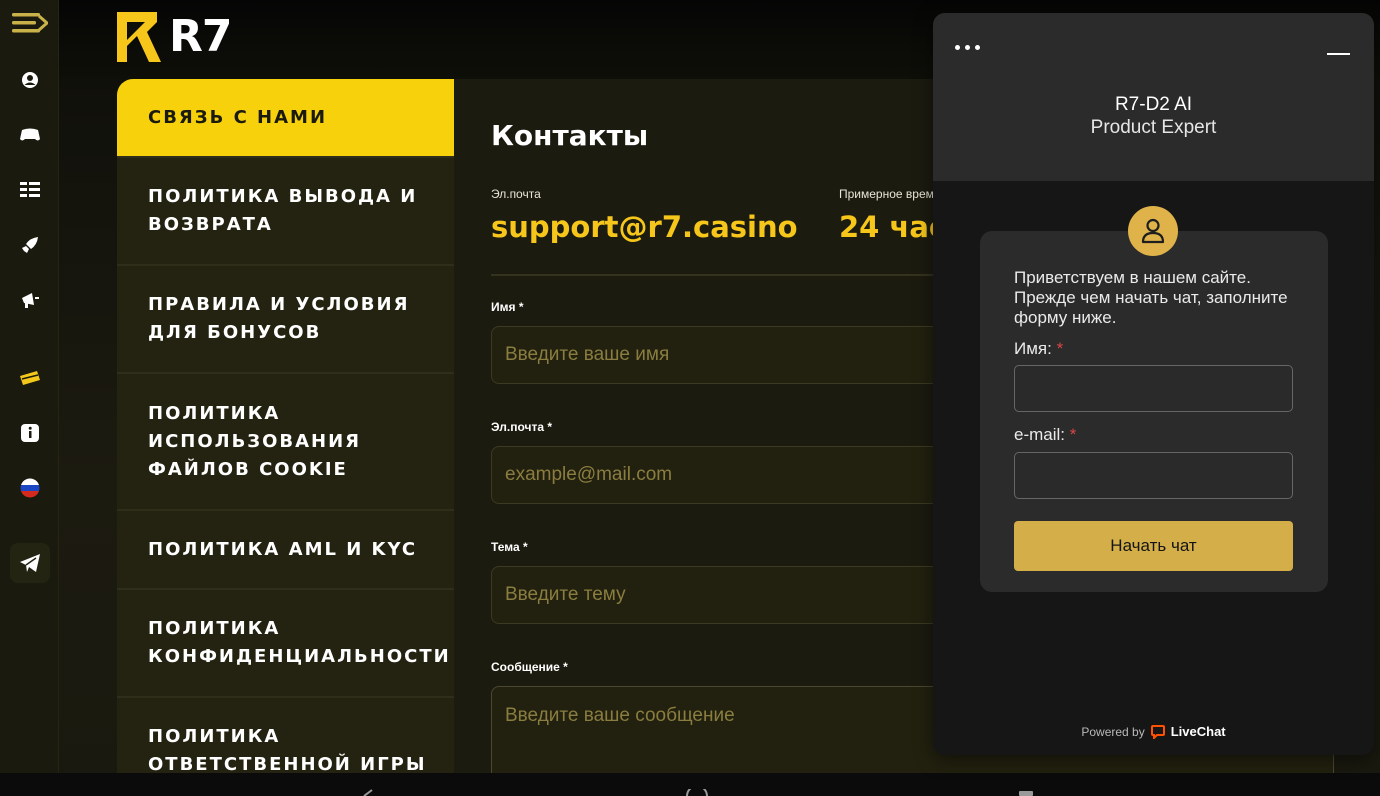 The image size is (1380, 796). What do you see at coordinates (507, 307) in the screenshot?
I see `name-label: Имя *` at bounding box center [507, 307].